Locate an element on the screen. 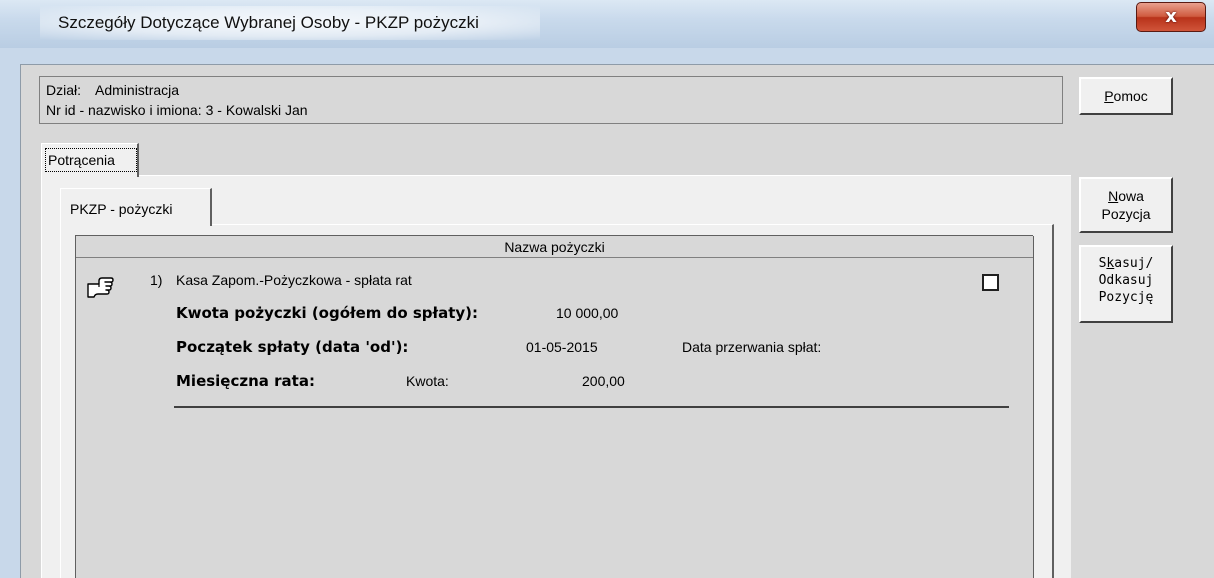  pointing-hand-icon is located at coordinates (100, 287).